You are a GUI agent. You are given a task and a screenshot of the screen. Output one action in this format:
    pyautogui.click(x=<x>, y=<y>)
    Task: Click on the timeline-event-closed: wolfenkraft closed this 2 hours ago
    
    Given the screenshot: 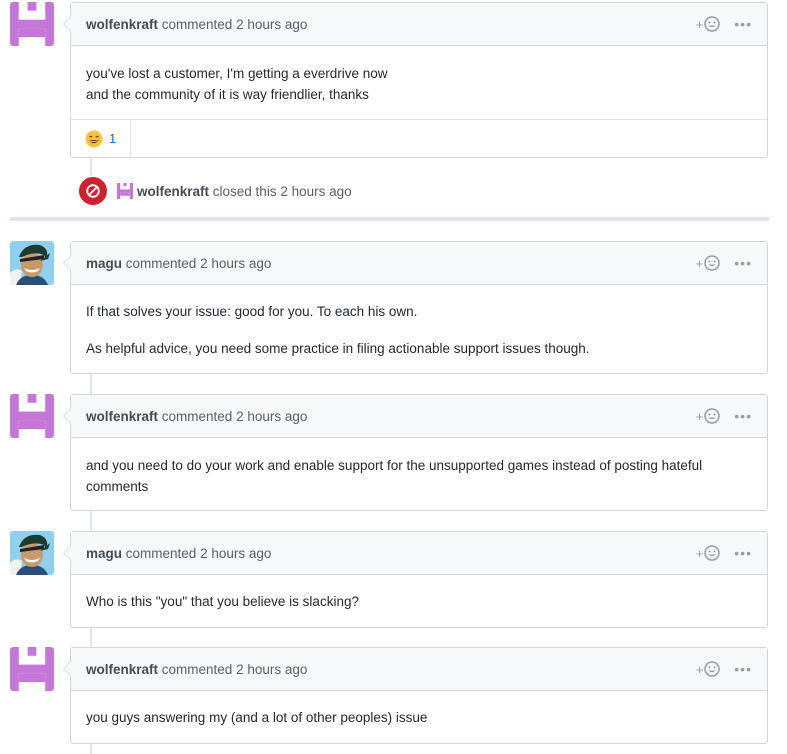 What is the action you would take?
    pyautogui.click(x=214, y=191)
    